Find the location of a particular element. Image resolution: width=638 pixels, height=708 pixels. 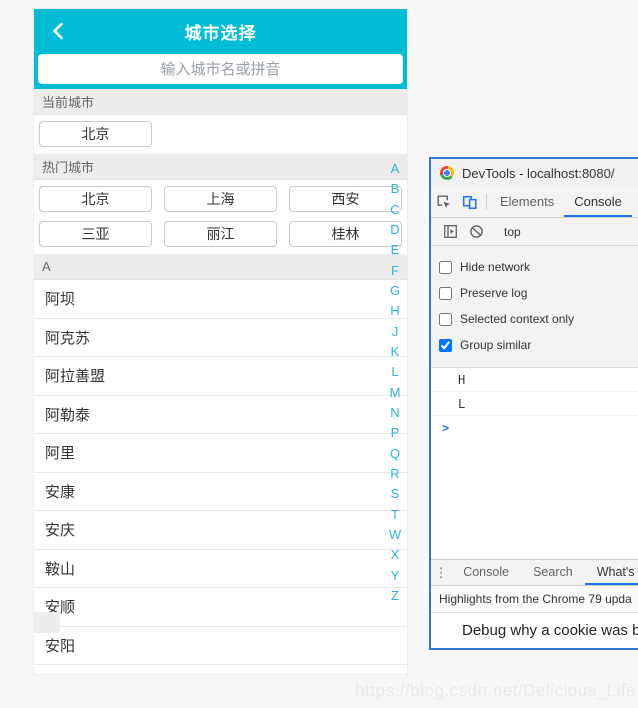

alphabet-index-letter: M is located at coordinates (395, 392).